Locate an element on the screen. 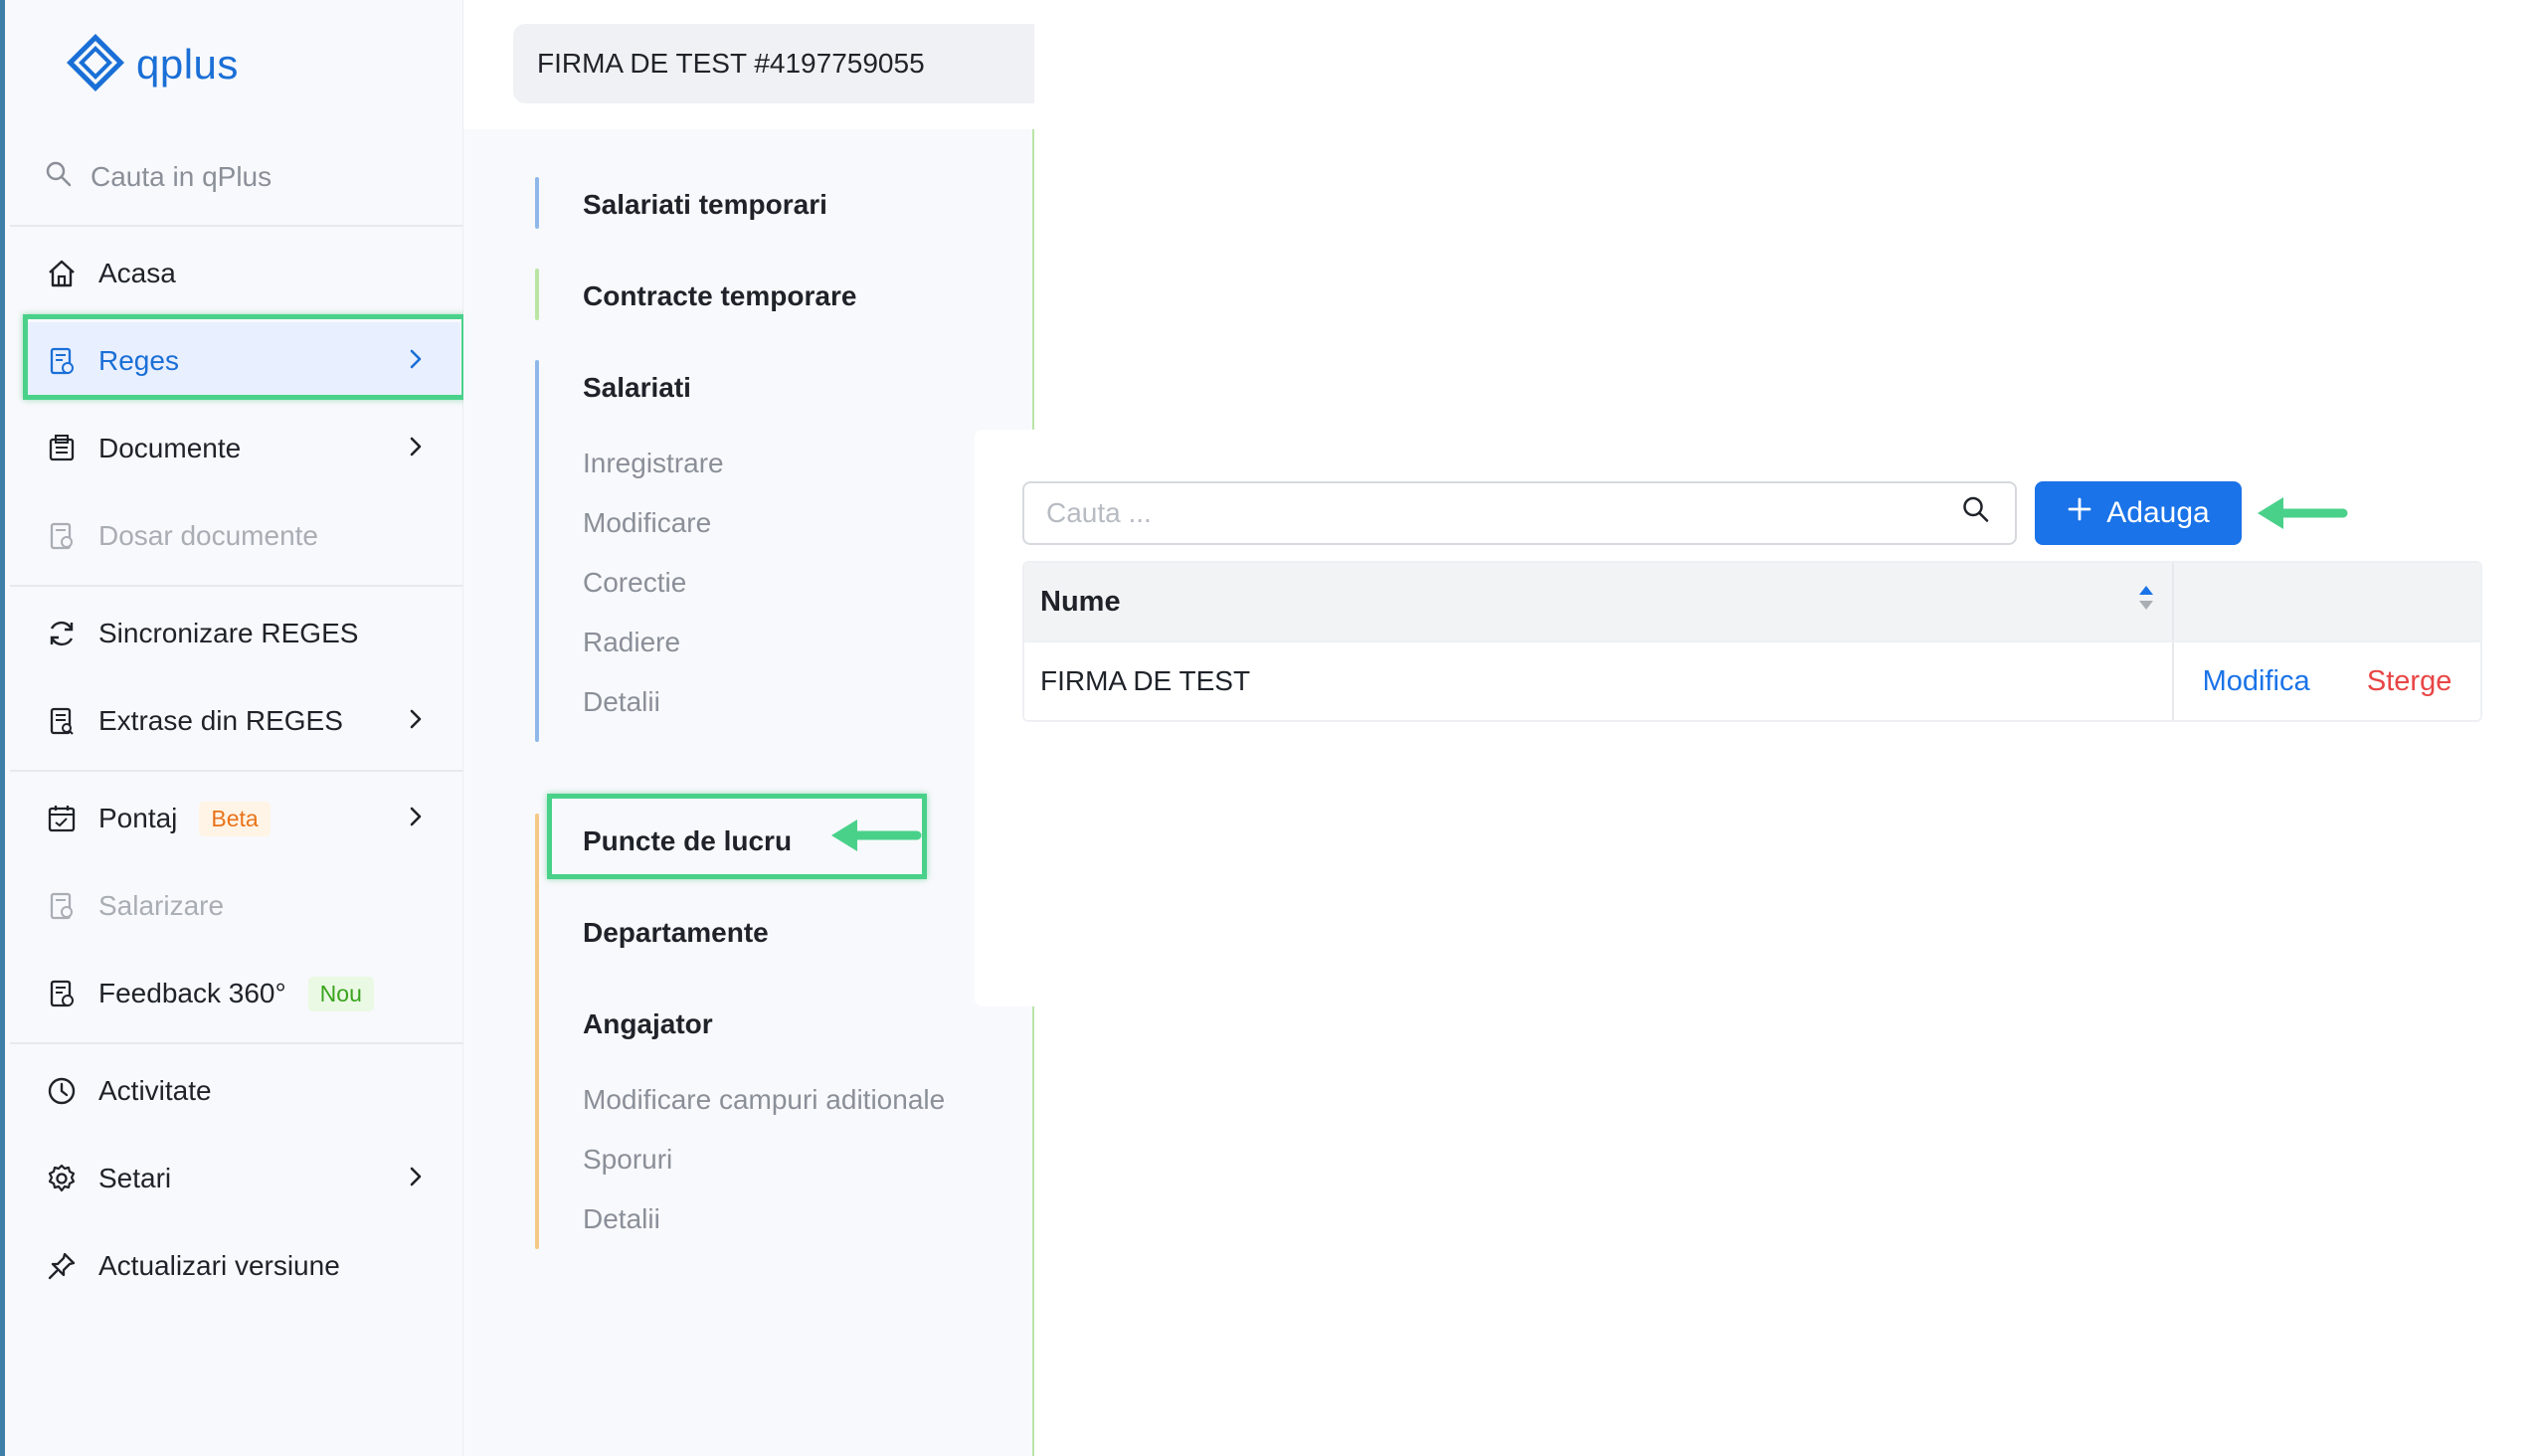 This screenshot has height=1456, width=2540. sidebar-item-dosar-documente: Dosar documente is located at coordinates (243, 536).